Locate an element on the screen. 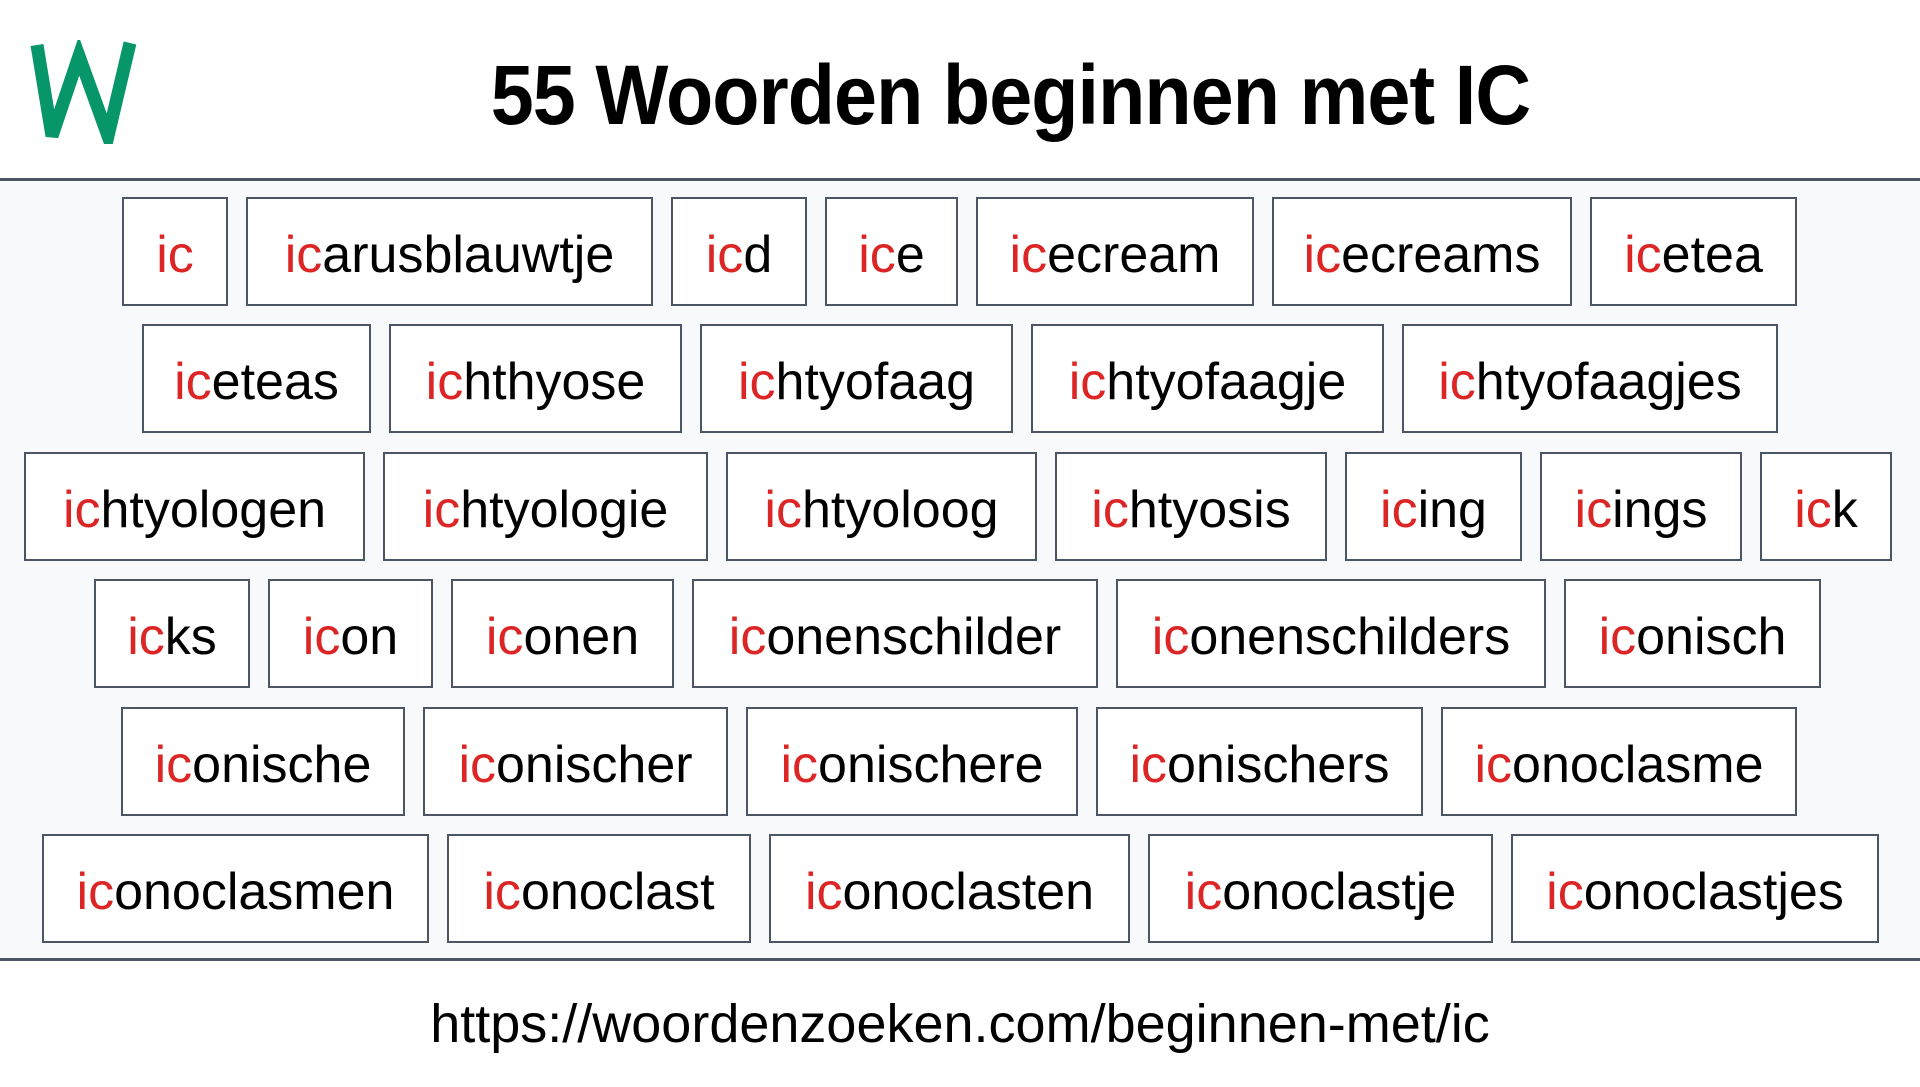  word-suffix: htyologen is located at coordinates (213, 509).